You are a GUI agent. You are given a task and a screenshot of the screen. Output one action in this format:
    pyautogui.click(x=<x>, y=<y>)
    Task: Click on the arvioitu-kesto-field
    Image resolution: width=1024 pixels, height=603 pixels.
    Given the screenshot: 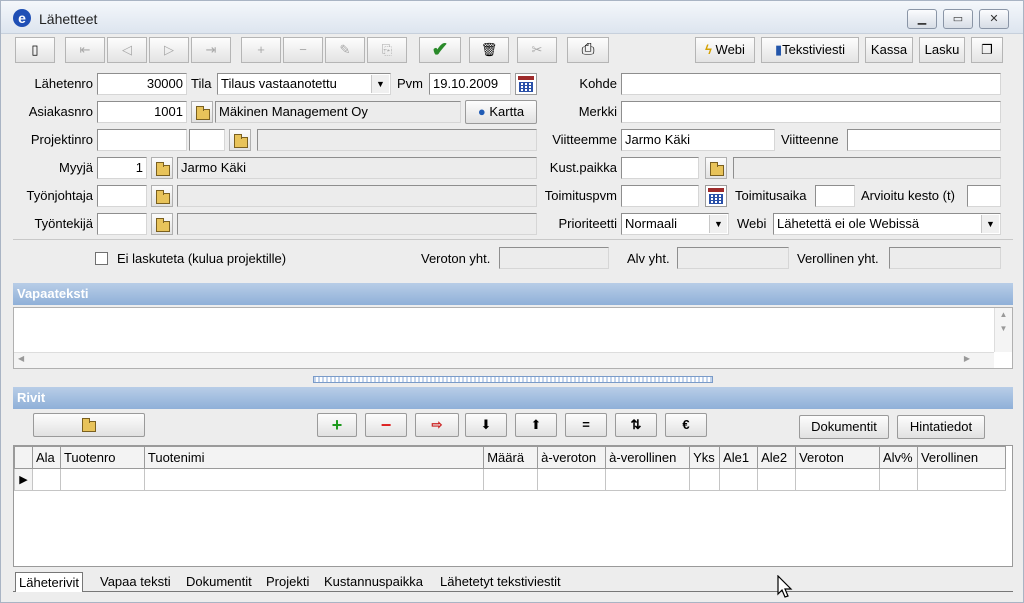 What is the action you would take?
    pyautogui.click(x=984, y=196)
    